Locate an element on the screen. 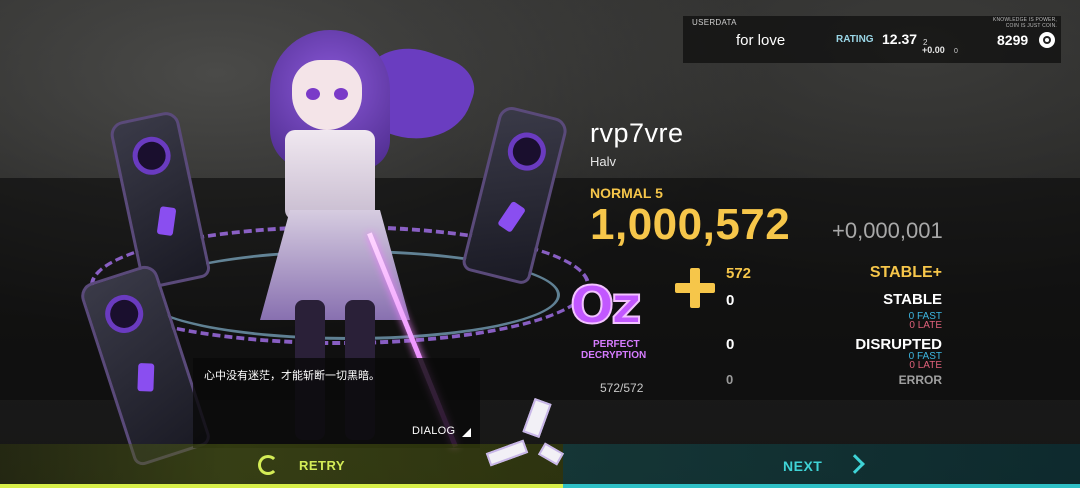 The image size is (1080, 488). motto-line: COIN IS JUST COIN. is located at coordinates (1031, 26).